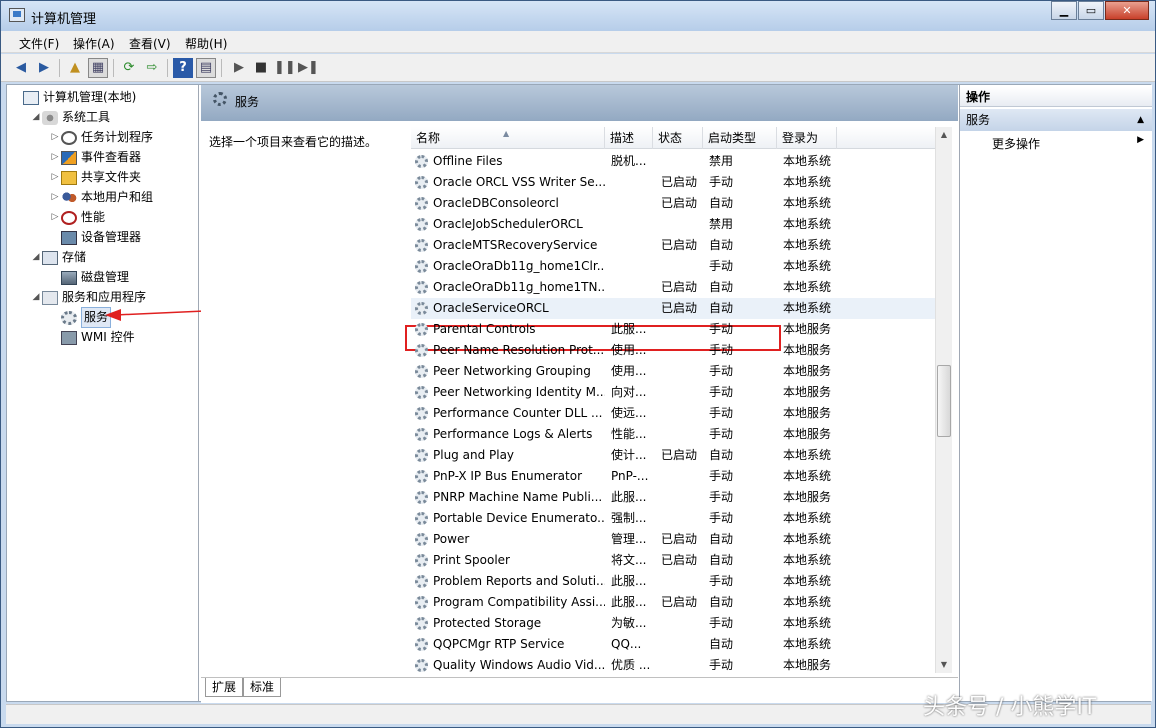 Image resolution: width=1156 pixels, height=728 pixels. What do you see at coordinates (673, 455) in the screenshot?
I see `service-row: Plug and Play 使计... 已启动 自动 本地系统` at bounding box center [673, 455].